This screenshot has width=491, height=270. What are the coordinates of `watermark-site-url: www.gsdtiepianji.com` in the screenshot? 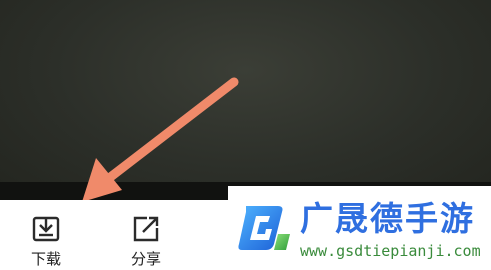 It's located at (390, 251).